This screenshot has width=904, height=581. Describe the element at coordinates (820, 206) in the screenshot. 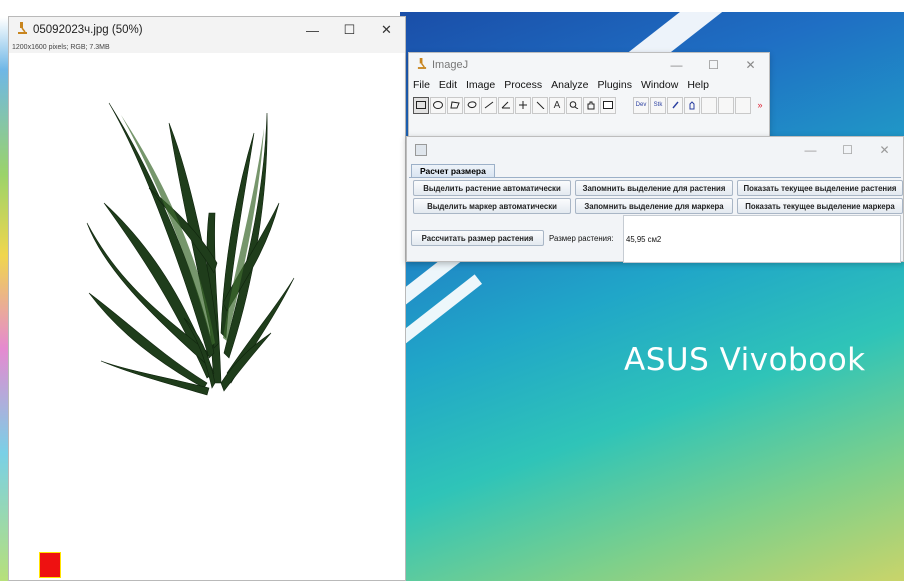

I see `show-marker-selection-button: Показать текущее выделение маркера` at that location.